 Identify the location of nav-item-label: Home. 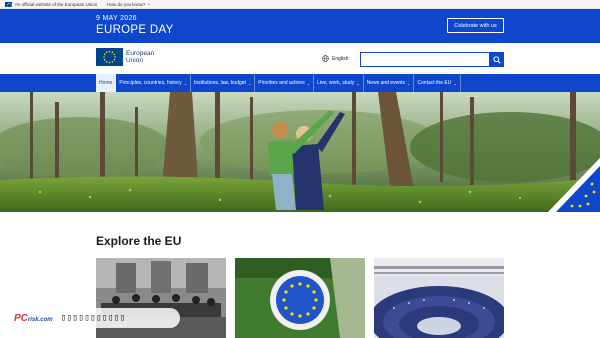
(106, 83).